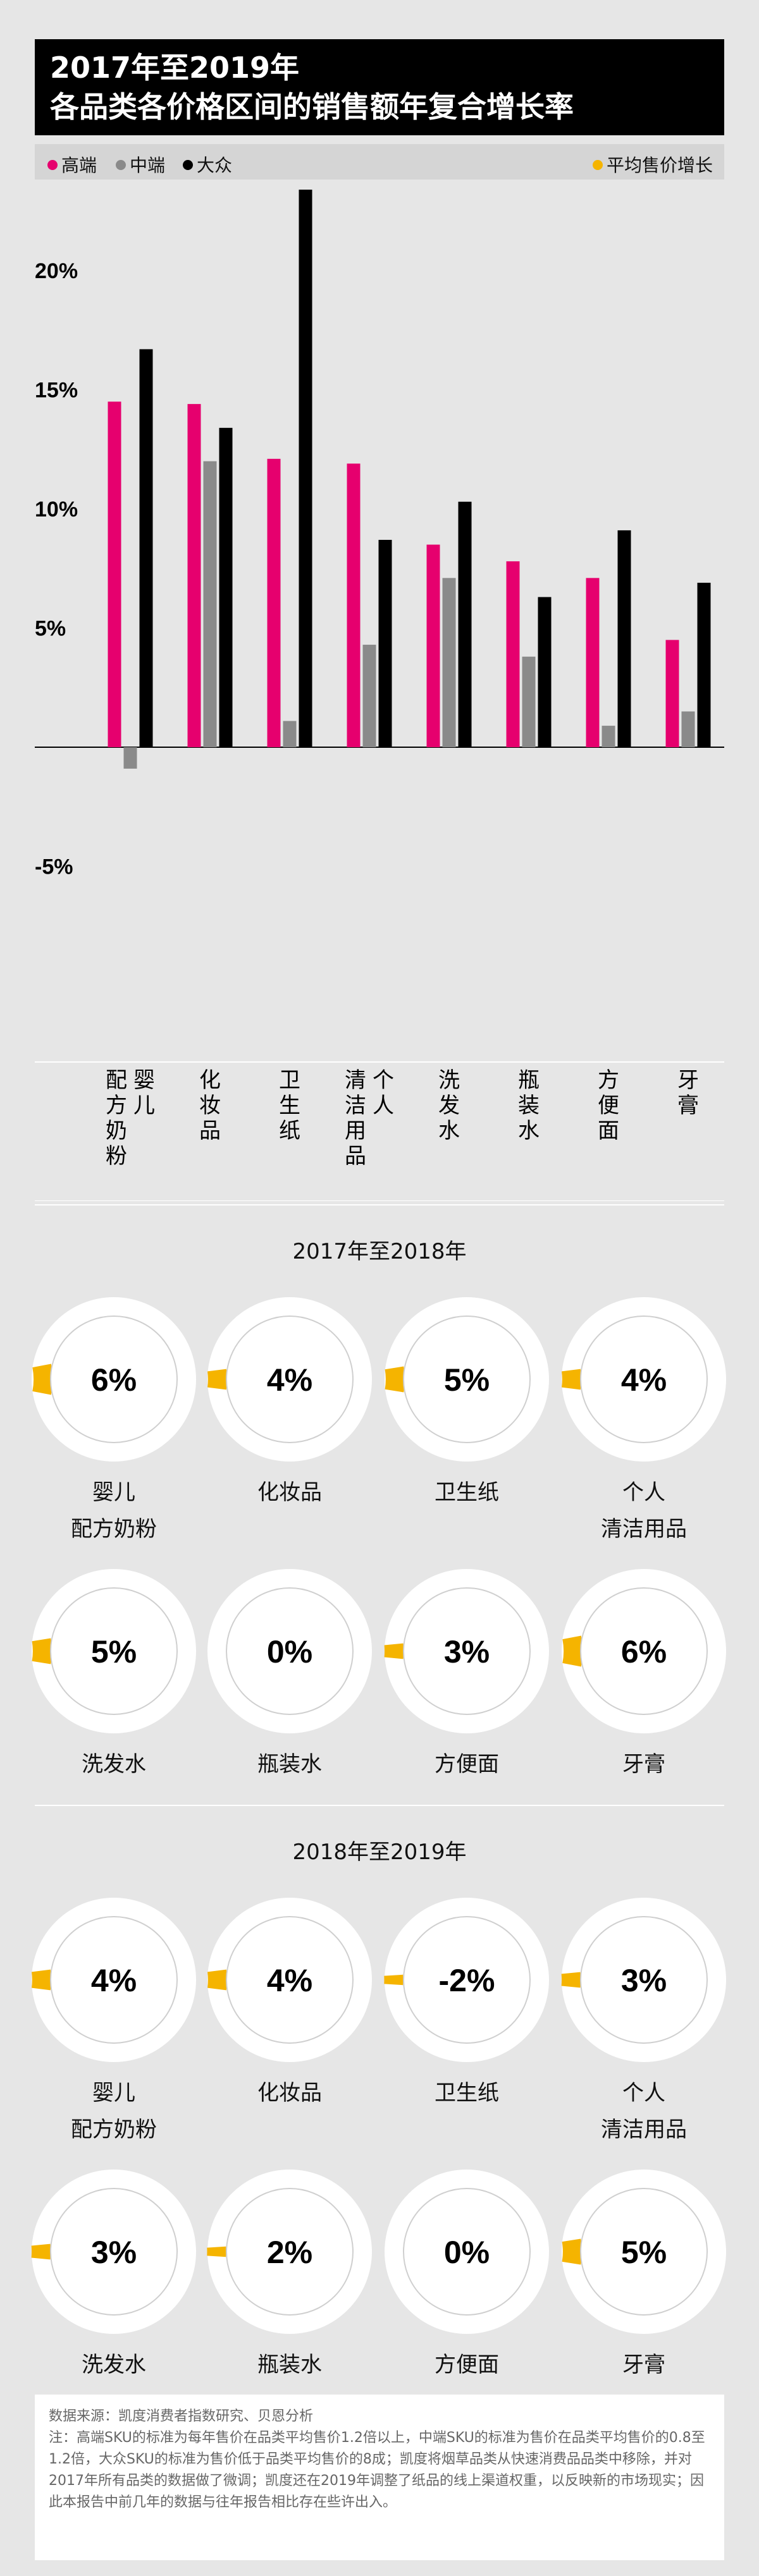  What do you see at coordinates (114, 1380) in the screenshot?
I see `donut-value: 6%` at bounding box center [114, 1380].